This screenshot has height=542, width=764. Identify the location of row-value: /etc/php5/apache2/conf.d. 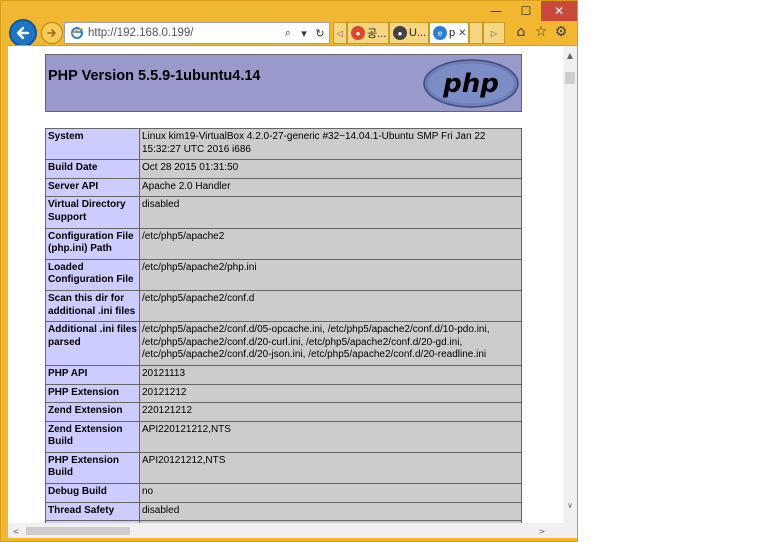
(330, 306).